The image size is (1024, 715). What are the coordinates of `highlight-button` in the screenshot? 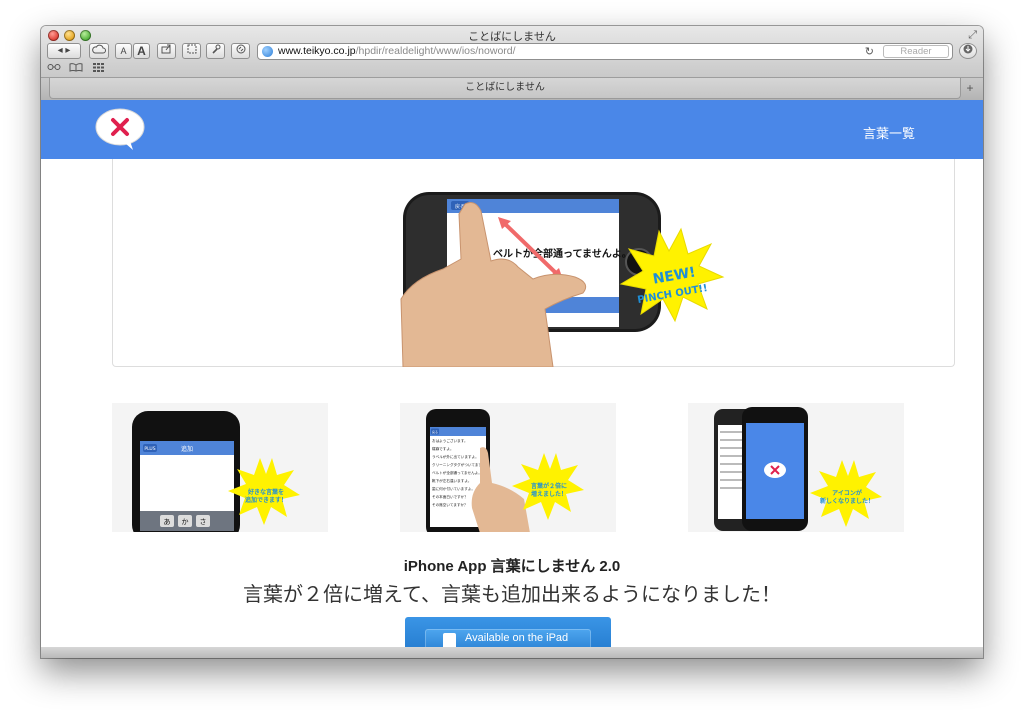 It's located at (191, 51).